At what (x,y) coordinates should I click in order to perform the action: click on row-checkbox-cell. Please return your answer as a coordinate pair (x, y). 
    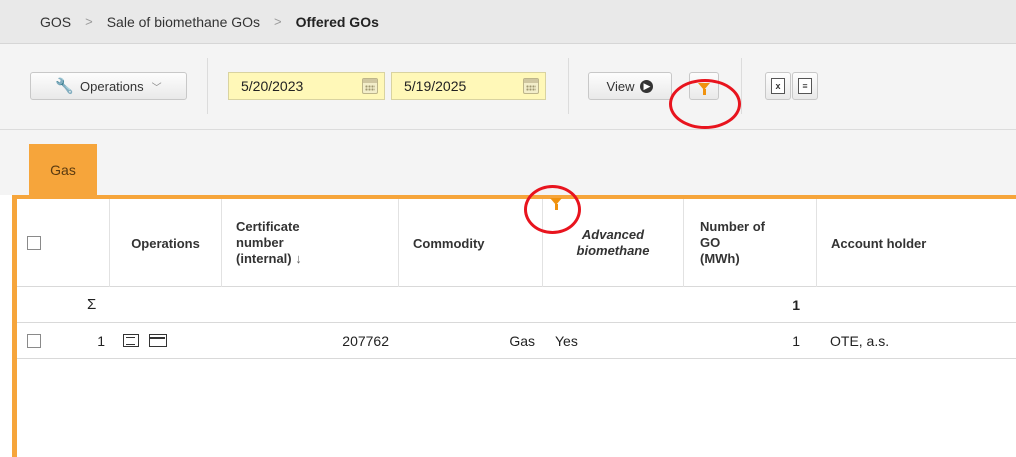
    Looking at the image, I should click on (37, 340).